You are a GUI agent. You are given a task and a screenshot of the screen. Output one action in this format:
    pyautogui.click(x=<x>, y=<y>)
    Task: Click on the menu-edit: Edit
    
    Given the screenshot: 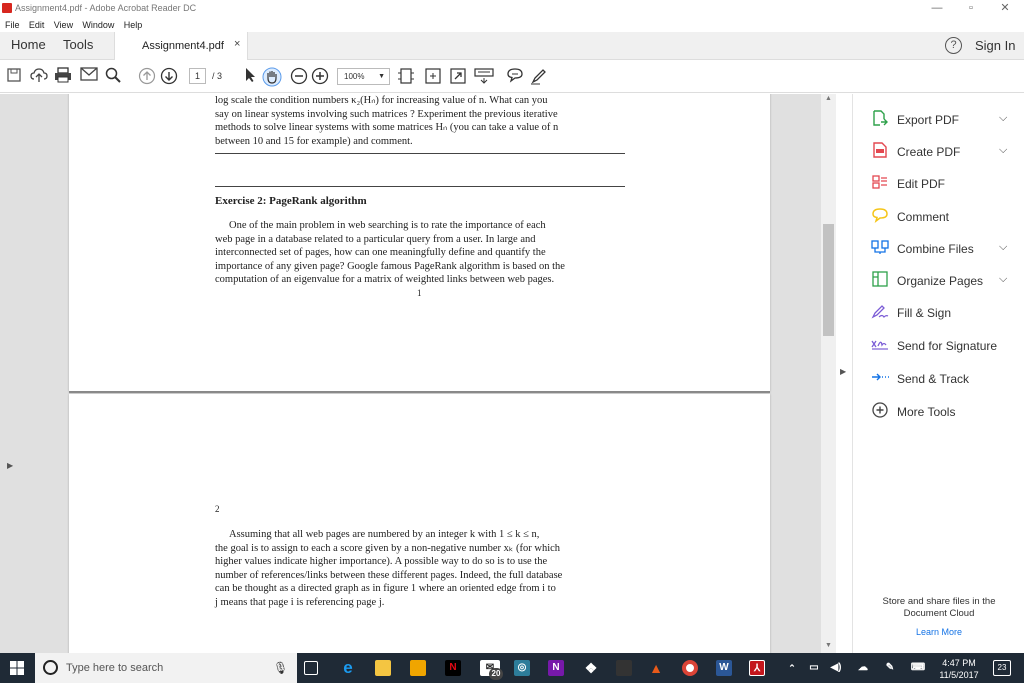 What is the action you would take?
    pyautogui.click(x=37, y=25)
    